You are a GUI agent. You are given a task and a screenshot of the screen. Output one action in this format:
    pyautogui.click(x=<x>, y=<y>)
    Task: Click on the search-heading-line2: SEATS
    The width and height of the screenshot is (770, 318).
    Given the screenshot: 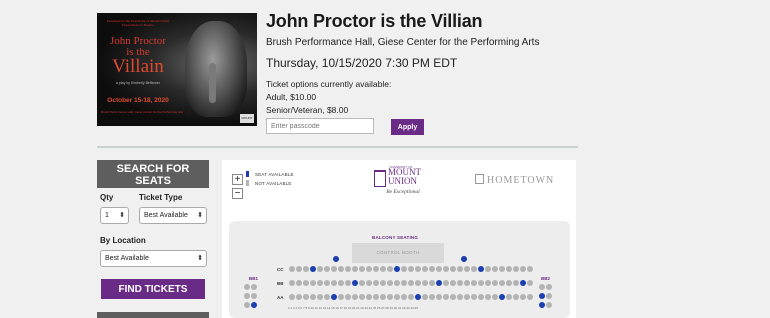 What is the action you would take?
    pyautogui.click(x=153, y=181)
    